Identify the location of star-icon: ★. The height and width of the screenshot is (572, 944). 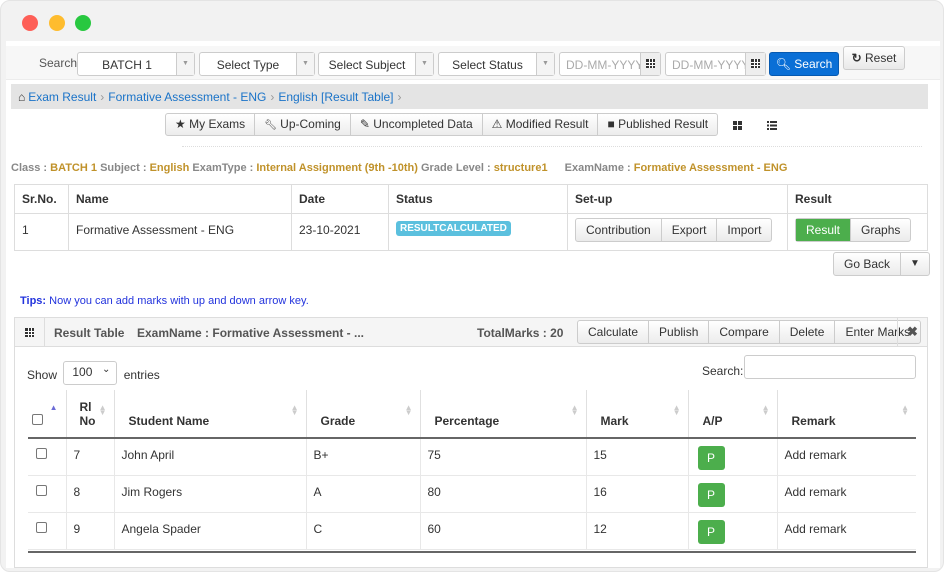
(180, 124).